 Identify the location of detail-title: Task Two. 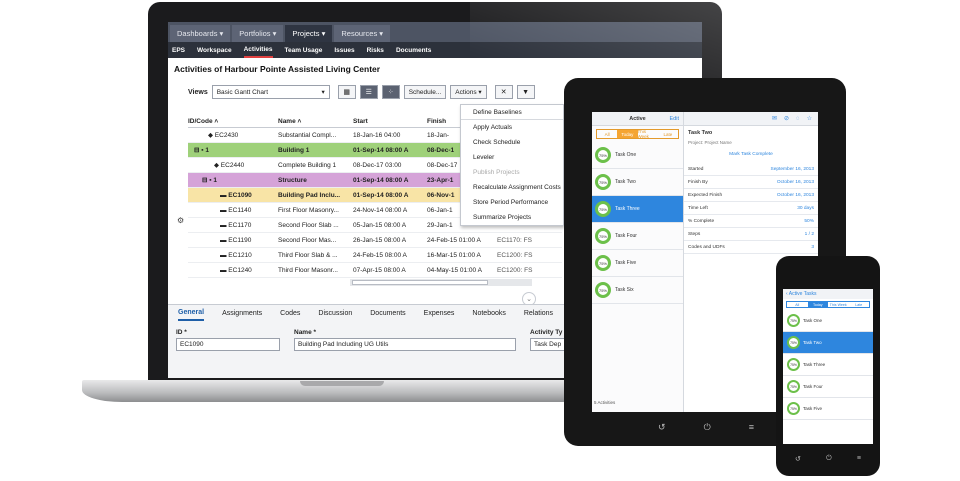
(700, 133).